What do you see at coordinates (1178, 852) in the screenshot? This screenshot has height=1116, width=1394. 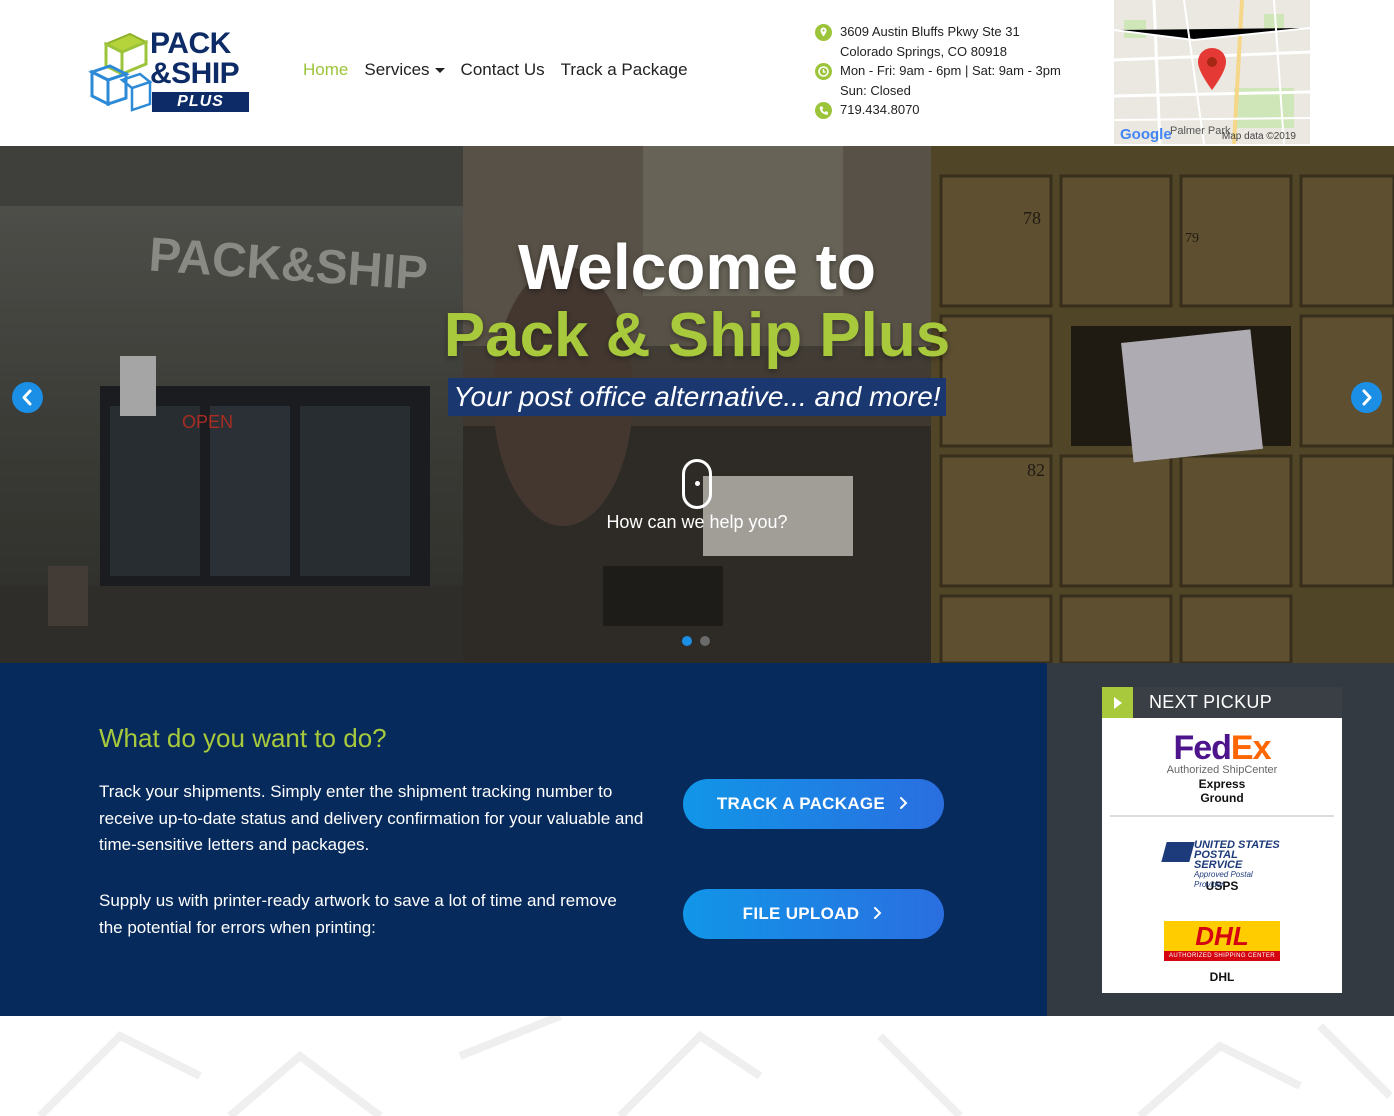 I see `usps-eagle-icon` at bounding box center [1178, 852].